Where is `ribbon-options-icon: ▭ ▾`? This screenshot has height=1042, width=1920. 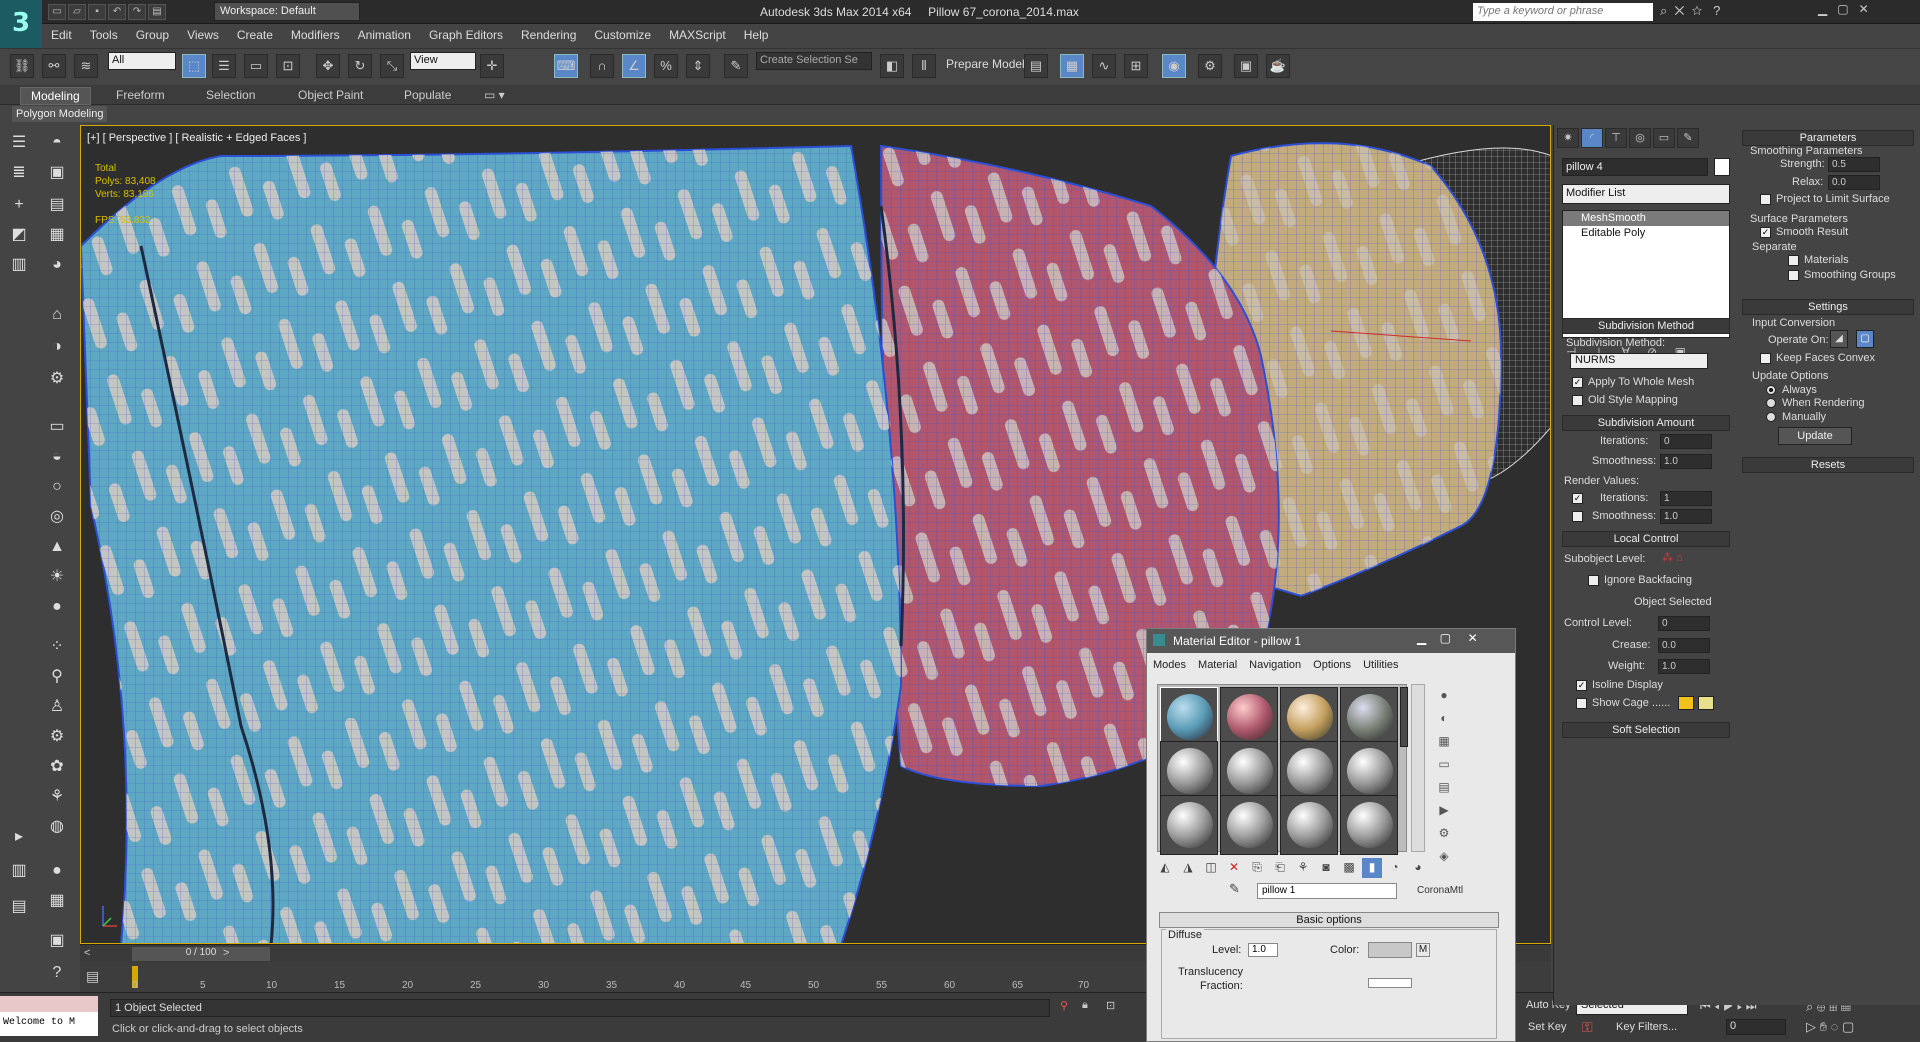
ribbon-options-icon: ▭ ▾ is located at coordinates (494, 95).